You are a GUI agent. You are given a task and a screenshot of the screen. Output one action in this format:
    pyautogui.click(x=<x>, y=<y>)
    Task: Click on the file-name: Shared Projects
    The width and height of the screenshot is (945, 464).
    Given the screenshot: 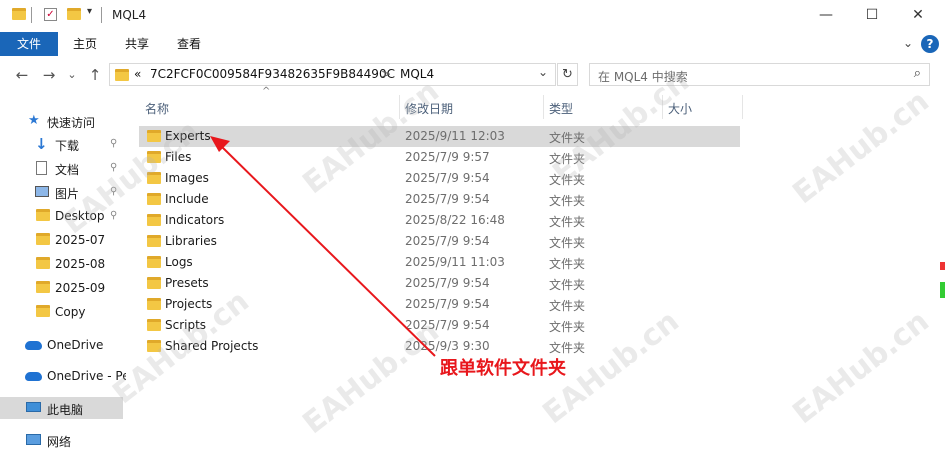 What is the action you would take?
    pyautogui.click(x=212, y=346)
    